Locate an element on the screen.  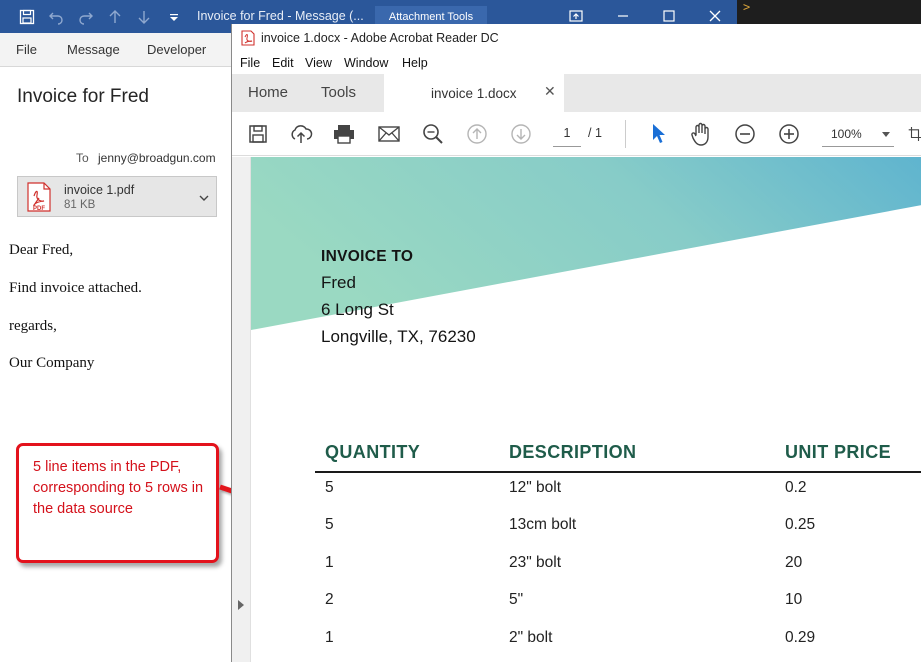
table-header-rule is located at coordinates (618, 472).